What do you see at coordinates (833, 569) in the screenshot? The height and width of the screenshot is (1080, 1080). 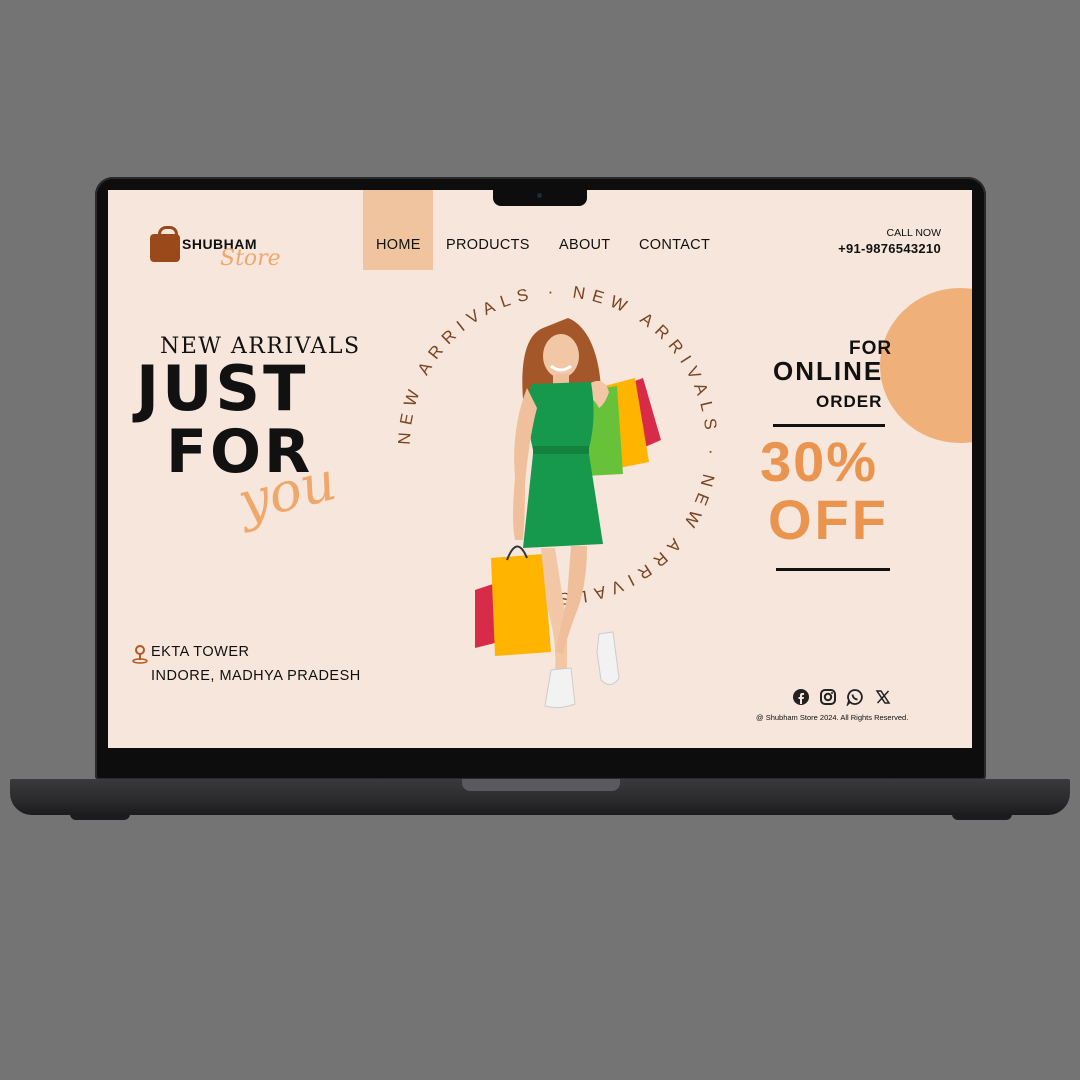 I see `offer-divider-bottom` at bounding box center [833, 569].